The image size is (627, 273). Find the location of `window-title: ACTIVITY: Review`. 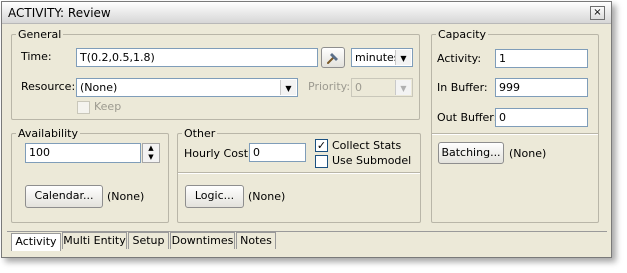

window-title: ACTIVITY: Review is located at coordinates (59, 13).